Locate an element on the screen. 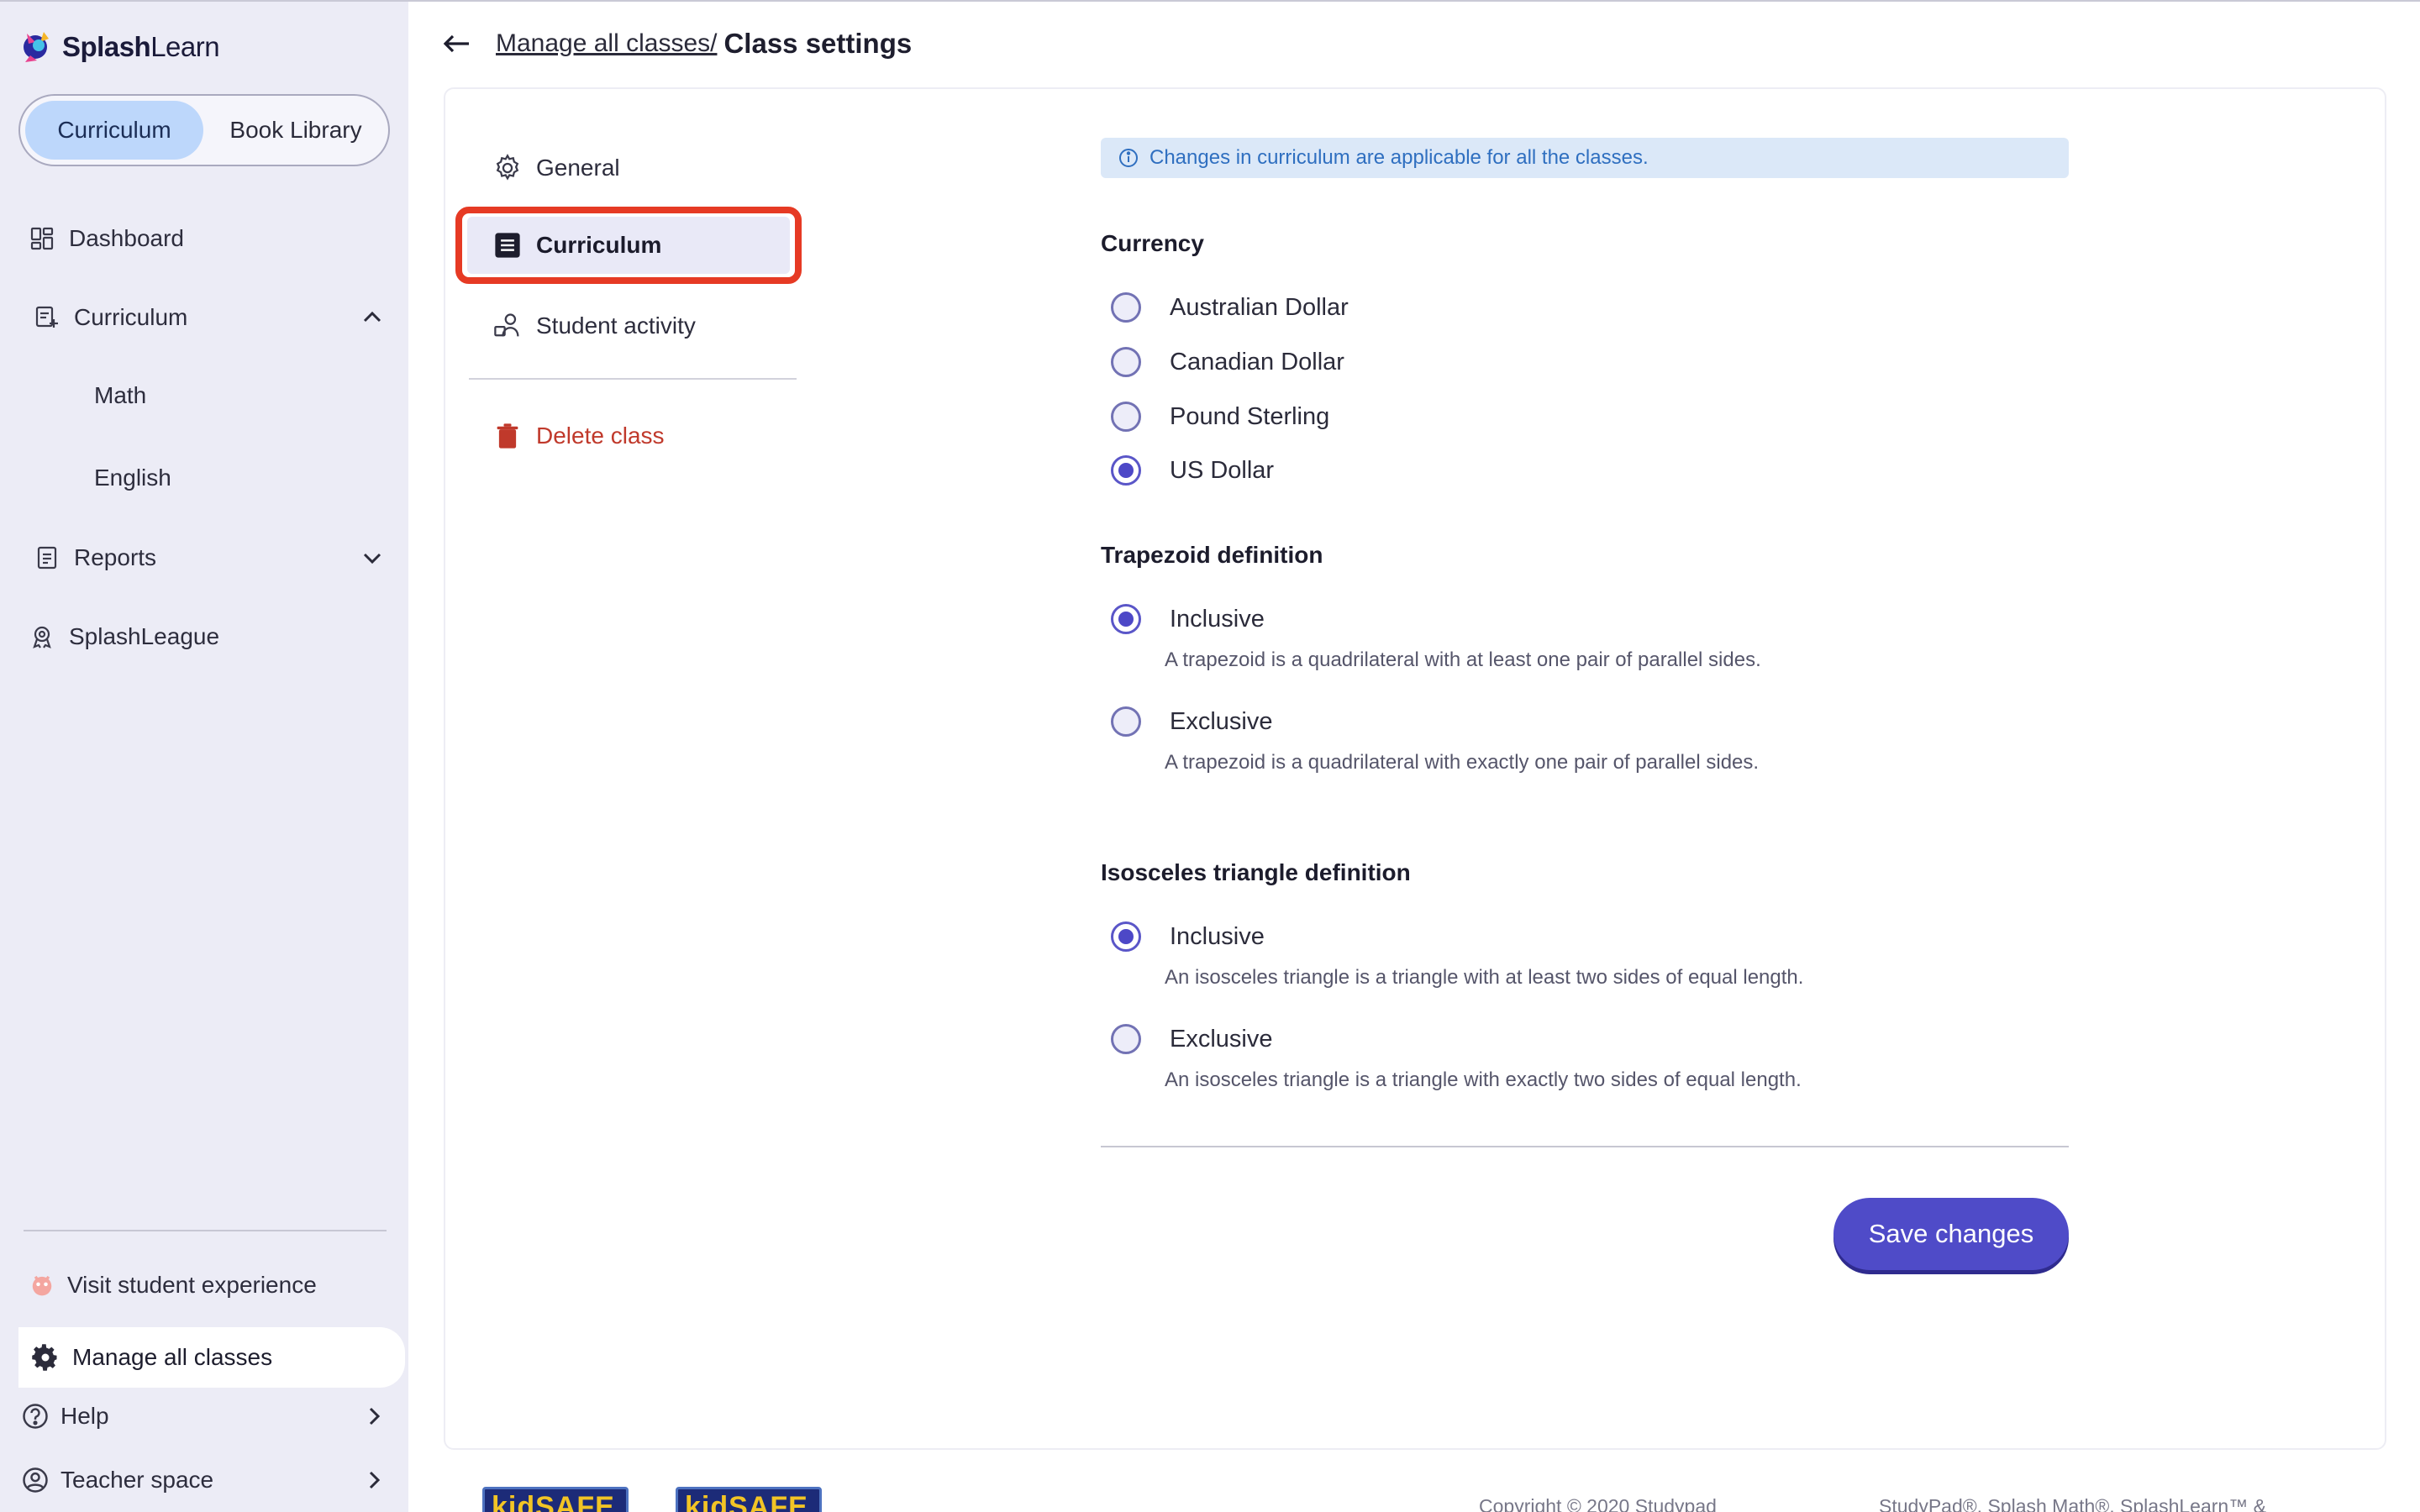 Image resolution: width=2420 pixels, height=1512 pixels. sidebar-item-dashboard: Dashboard is located at coordinates (105, 238).